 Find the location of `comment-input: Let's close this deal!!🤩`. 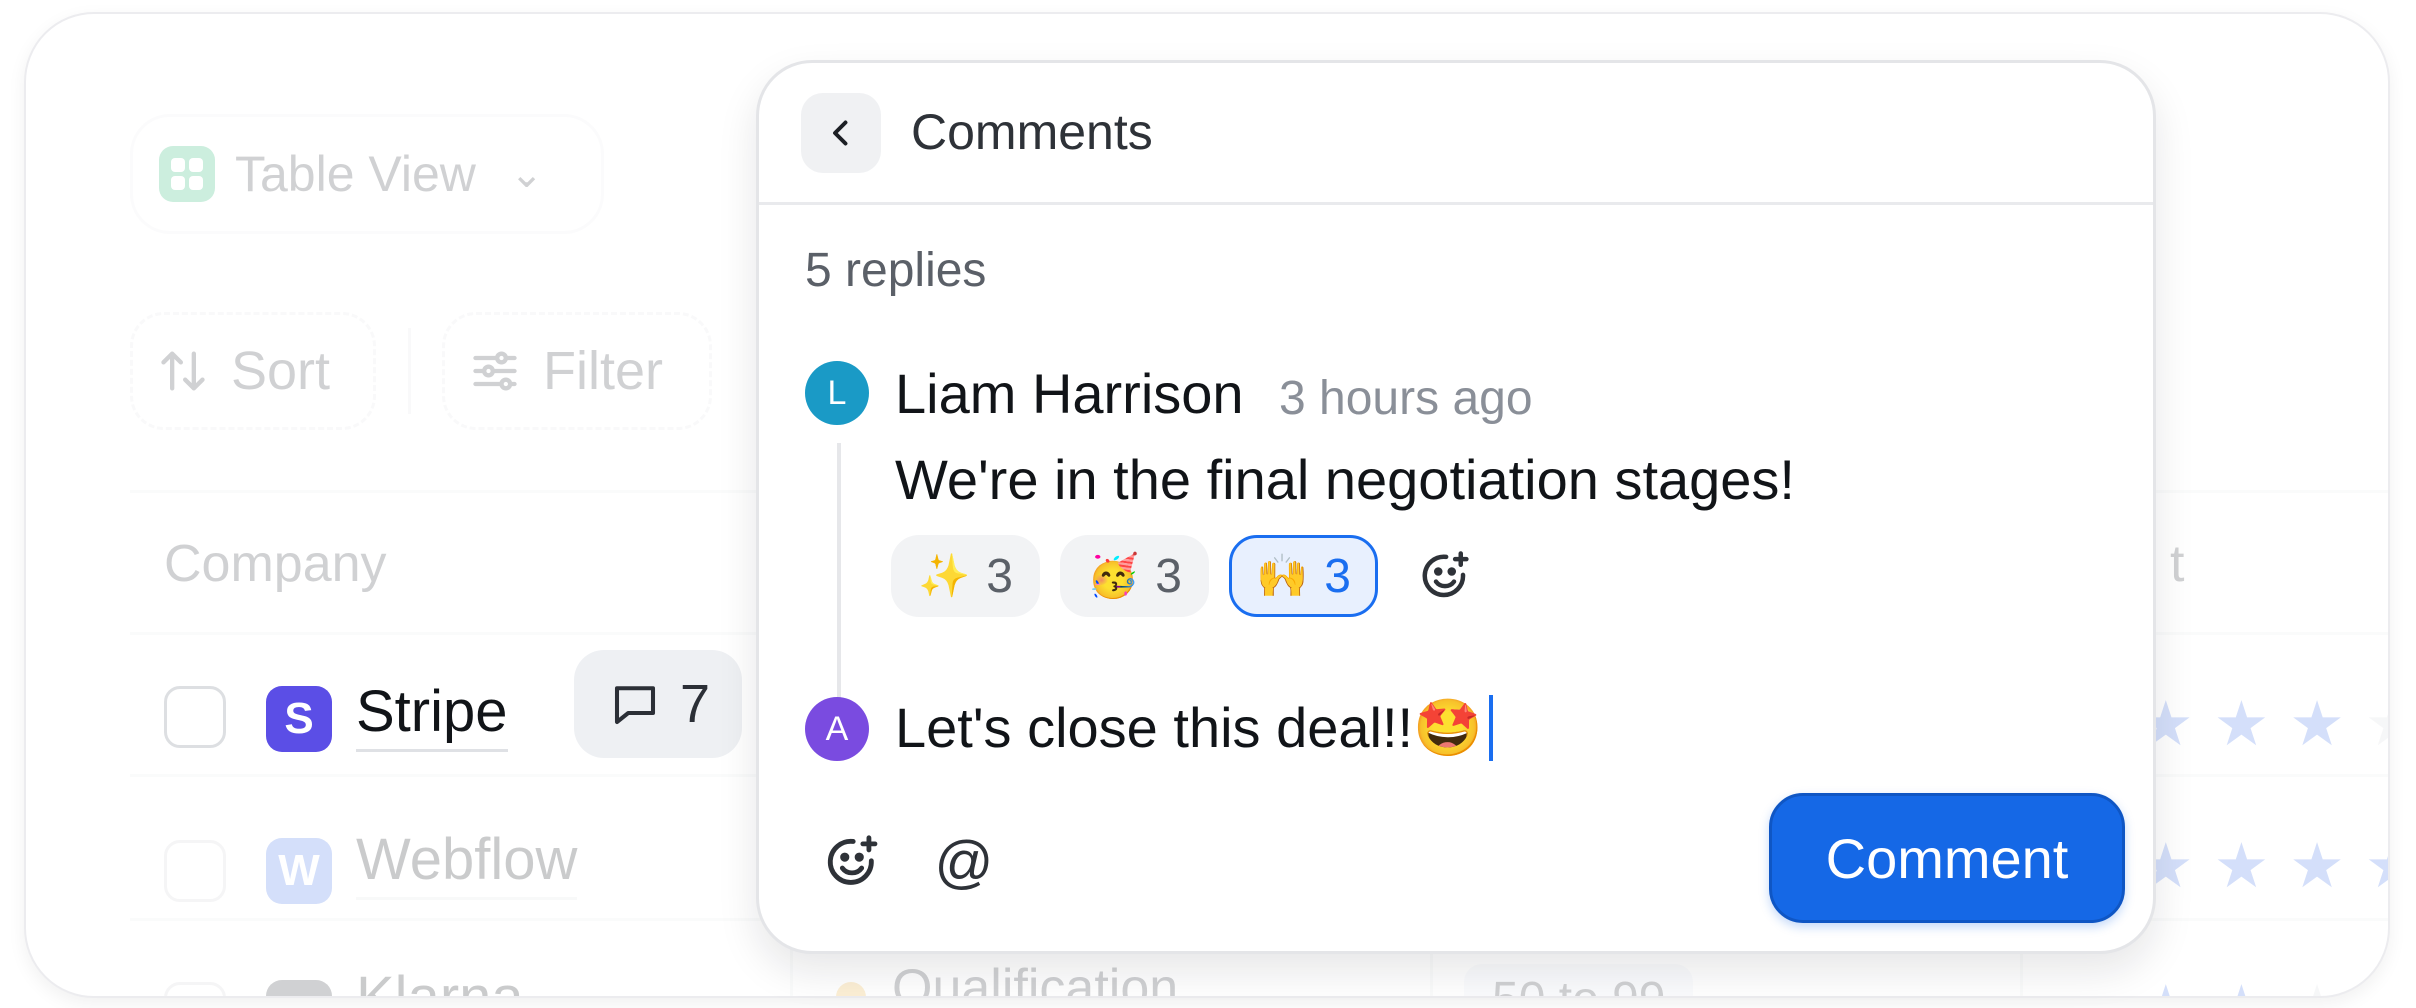

comment-input: Let's close this deal!!🤩 is located at coordinates (1194, 728).